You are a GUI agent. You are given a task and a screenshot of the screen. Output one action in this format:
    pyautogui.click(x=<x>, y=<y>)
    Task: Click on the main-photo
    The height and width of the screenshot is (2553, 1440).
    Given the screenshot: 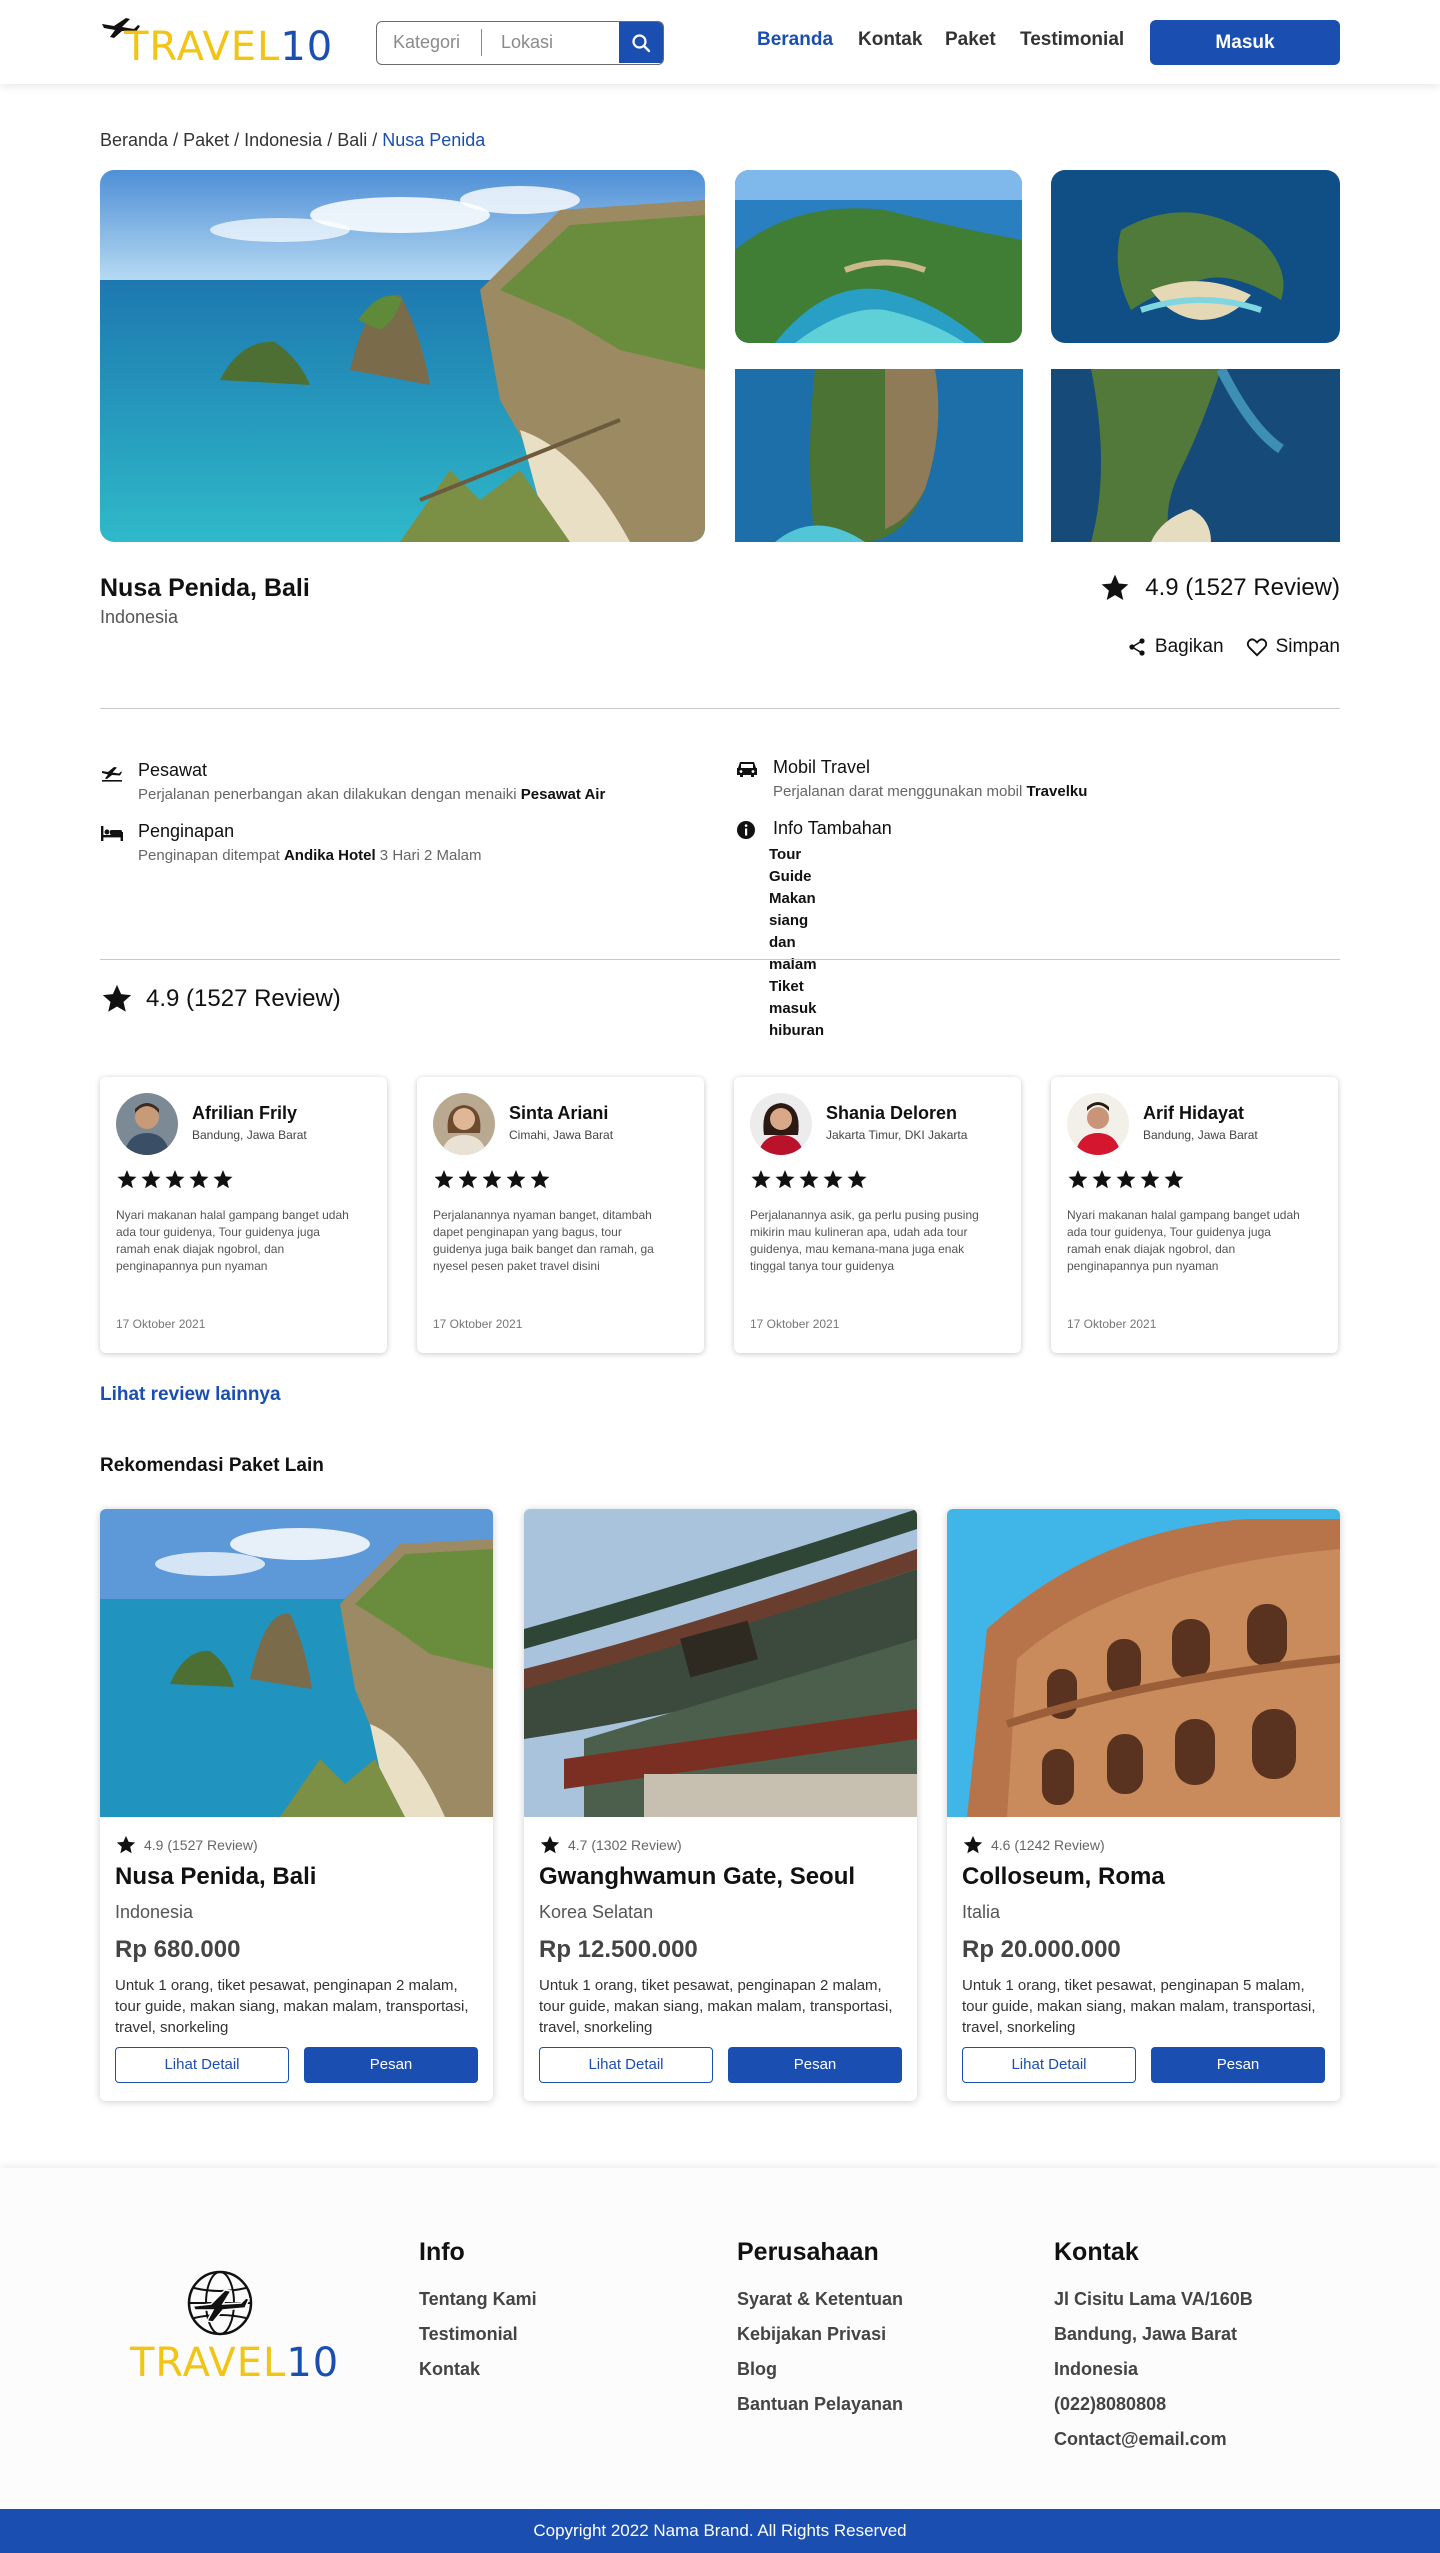 What is the action you would take?
    pyautogui.click(x=402, y=356)
    